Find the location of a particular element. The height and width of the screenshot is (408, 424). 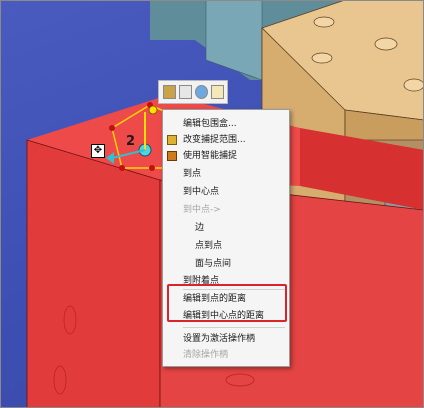

box-icon is located at coordinates (169, 92).